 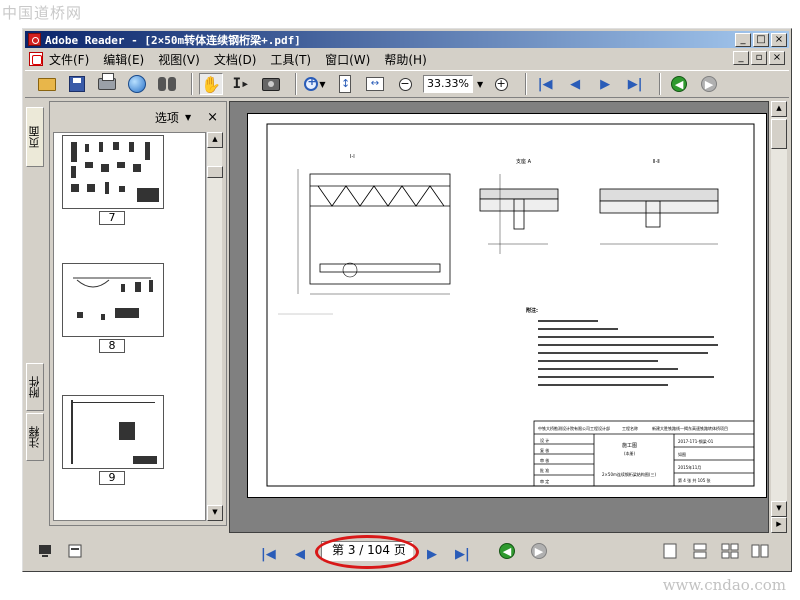 I want to click on doc-minimize-button: _, so click(x=741, y=58).